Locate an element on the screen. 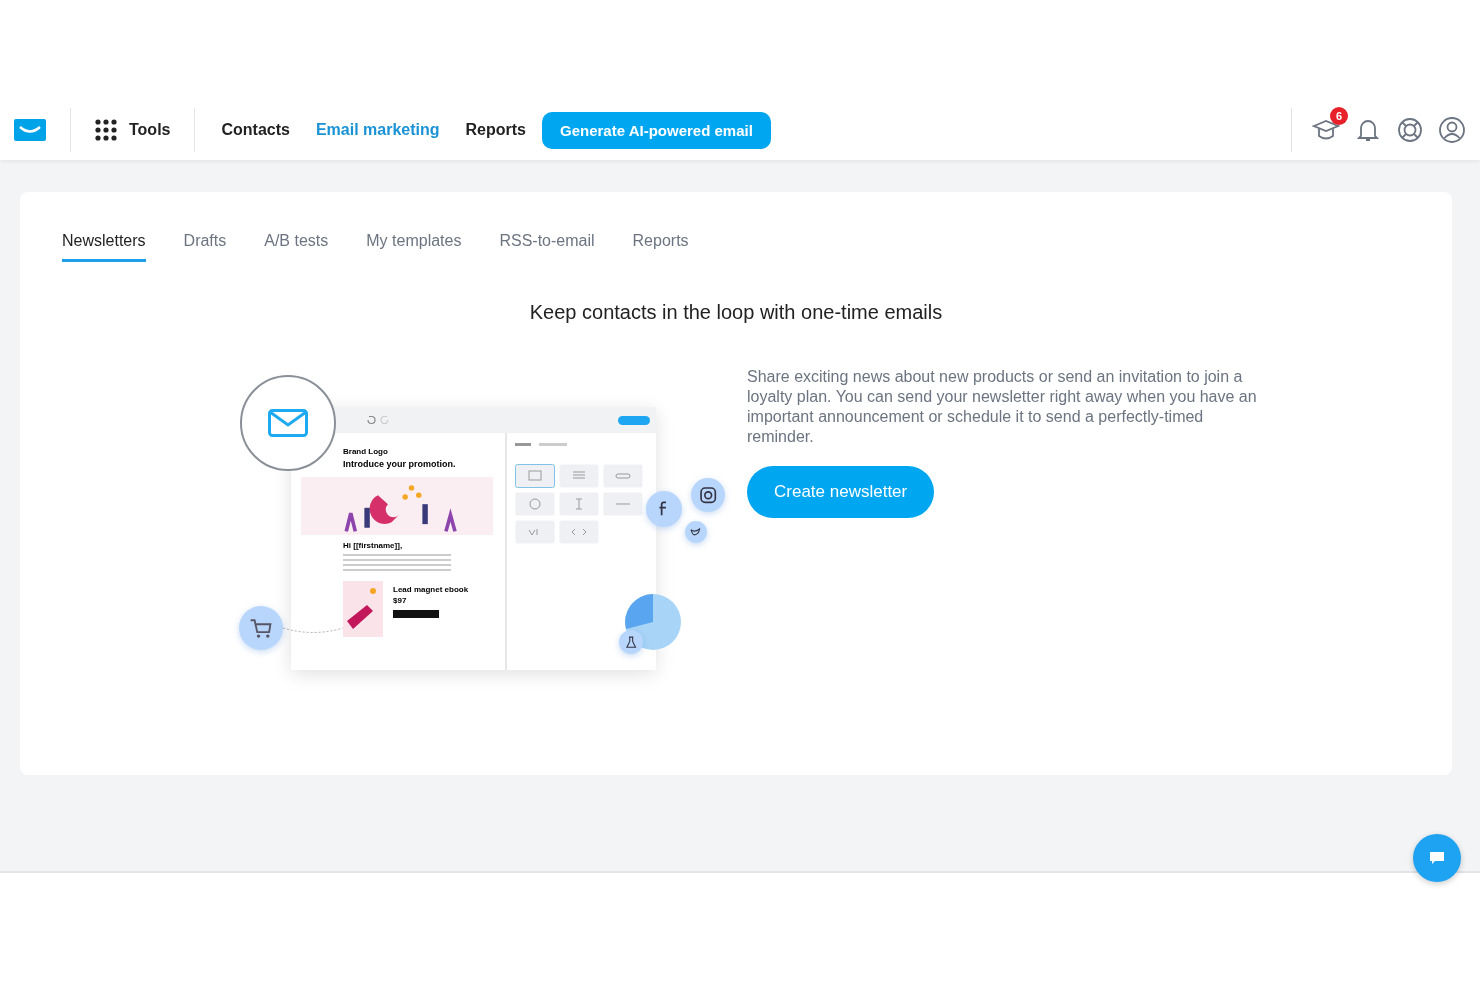 The image size is (1480, 987). generate-email-button: Generate AI-powered email is located at coordinates (656, 130).